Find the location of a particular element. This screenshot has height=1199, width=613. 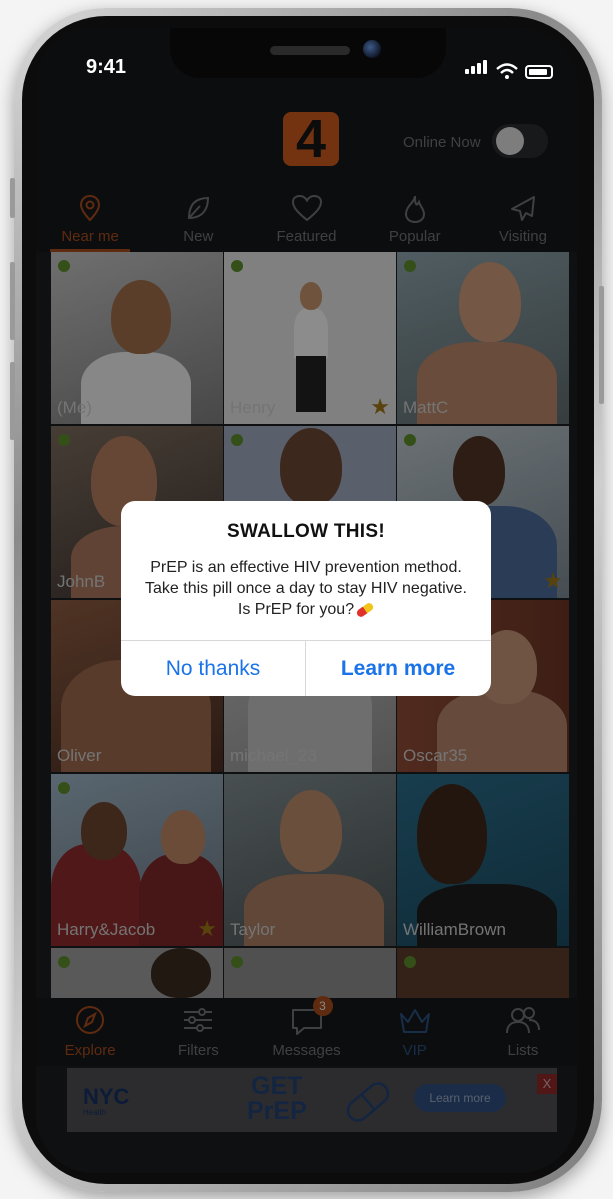

signal-icon is located at coordinates (477, 69).